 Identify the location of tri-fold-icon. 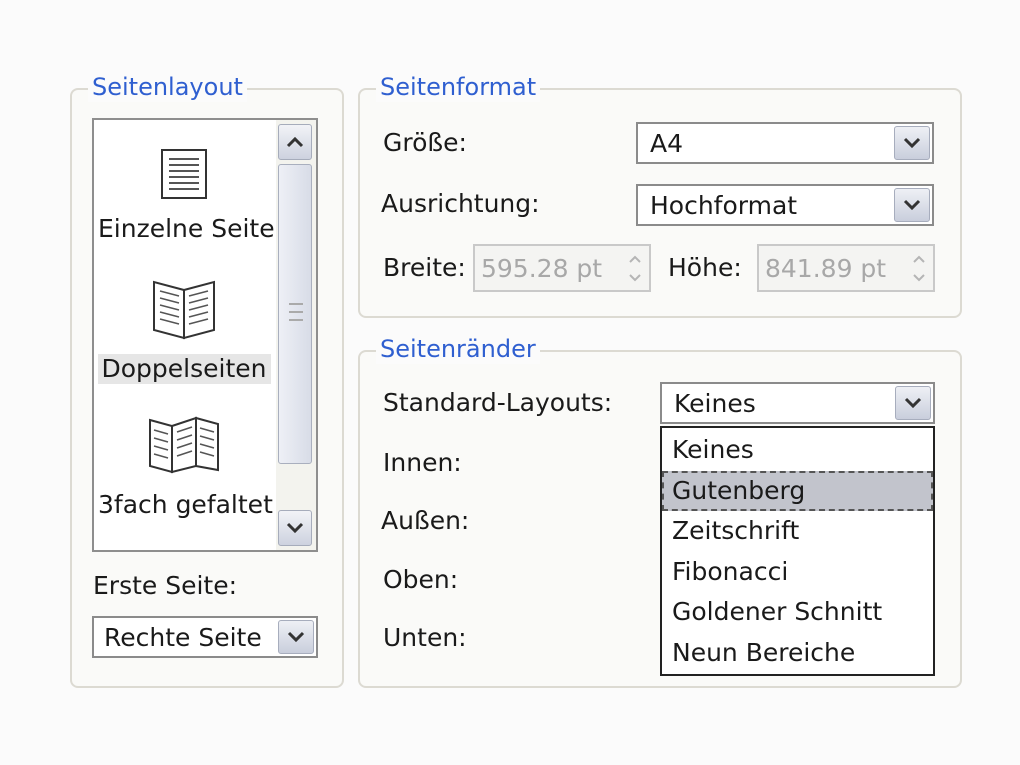
(184, 445).